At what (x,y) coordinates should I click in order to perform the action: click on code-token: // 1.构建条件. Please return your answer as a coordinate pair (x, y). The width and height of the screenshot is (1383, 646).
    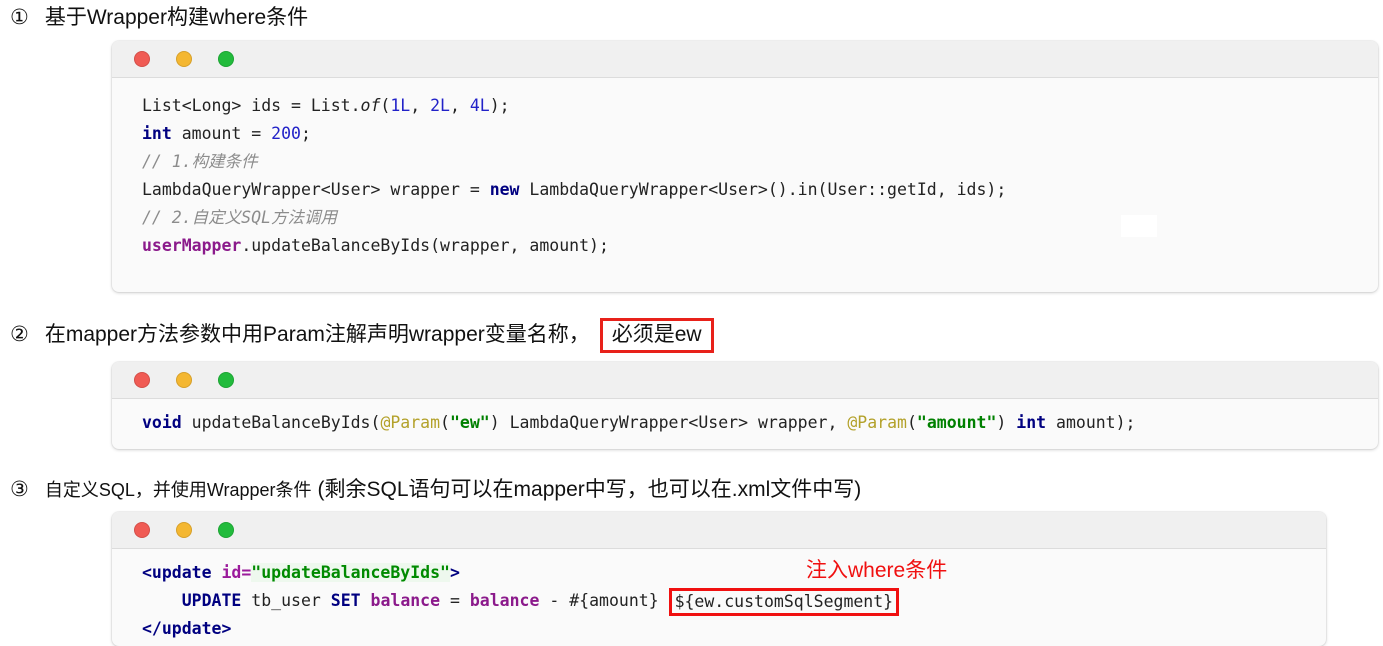
    Looking at the image, I should click on (200, 161).